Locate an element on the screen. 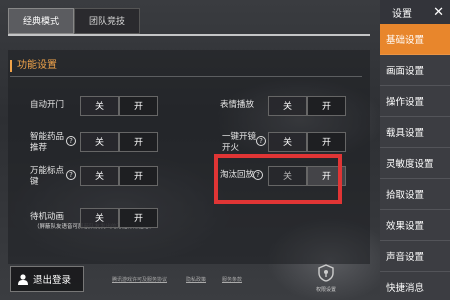 The height and width of the screenshot is (300, 450). auto-door-off: 关 is located at coordinates (99, 106).